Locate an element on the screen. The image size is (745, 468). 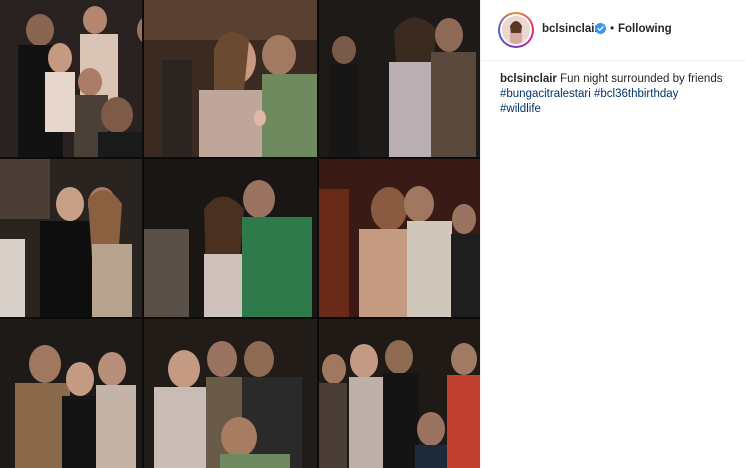
following-button: Following is located at coordinates (645, 29).